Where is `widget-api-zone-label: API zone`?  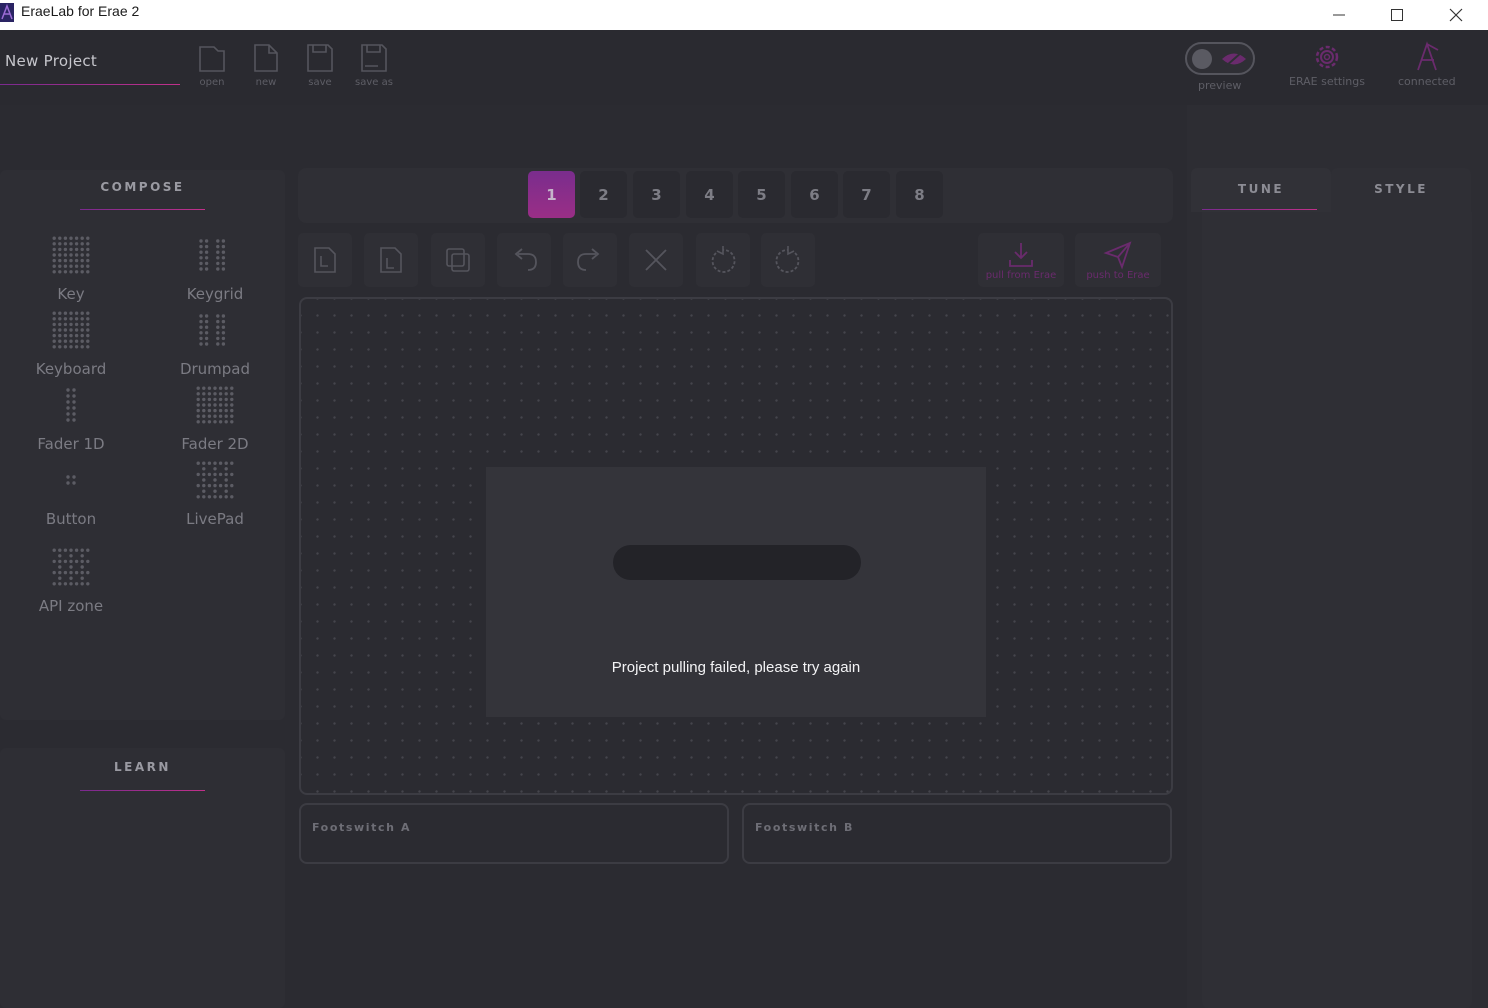 widget-api-zone-label: API zone is located at coordinates (71, 606).